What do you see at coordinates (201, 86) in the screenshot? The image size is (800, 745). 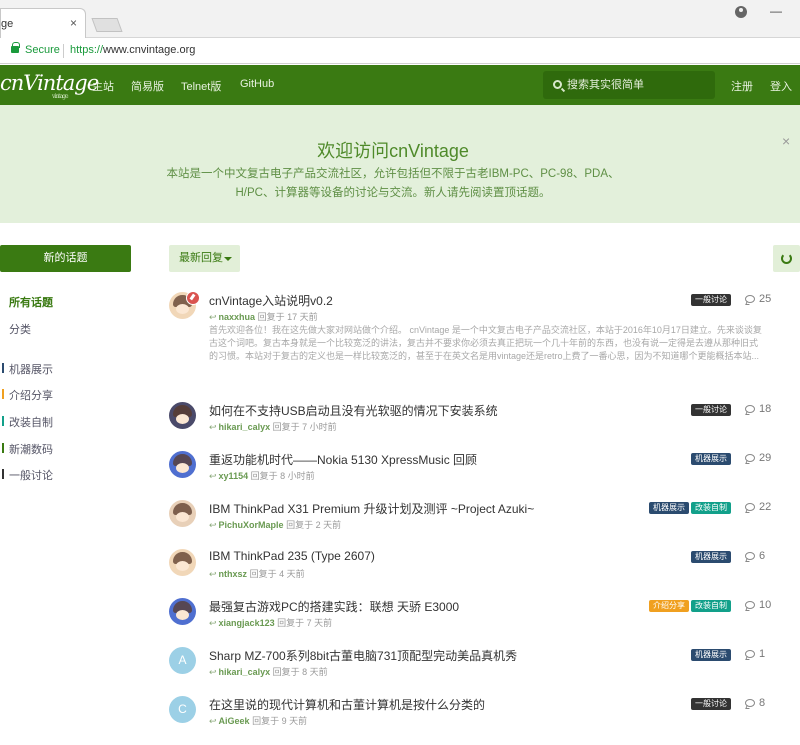 I see `nav-link-telnet: Telnet版` at bounding box center [201, 86].